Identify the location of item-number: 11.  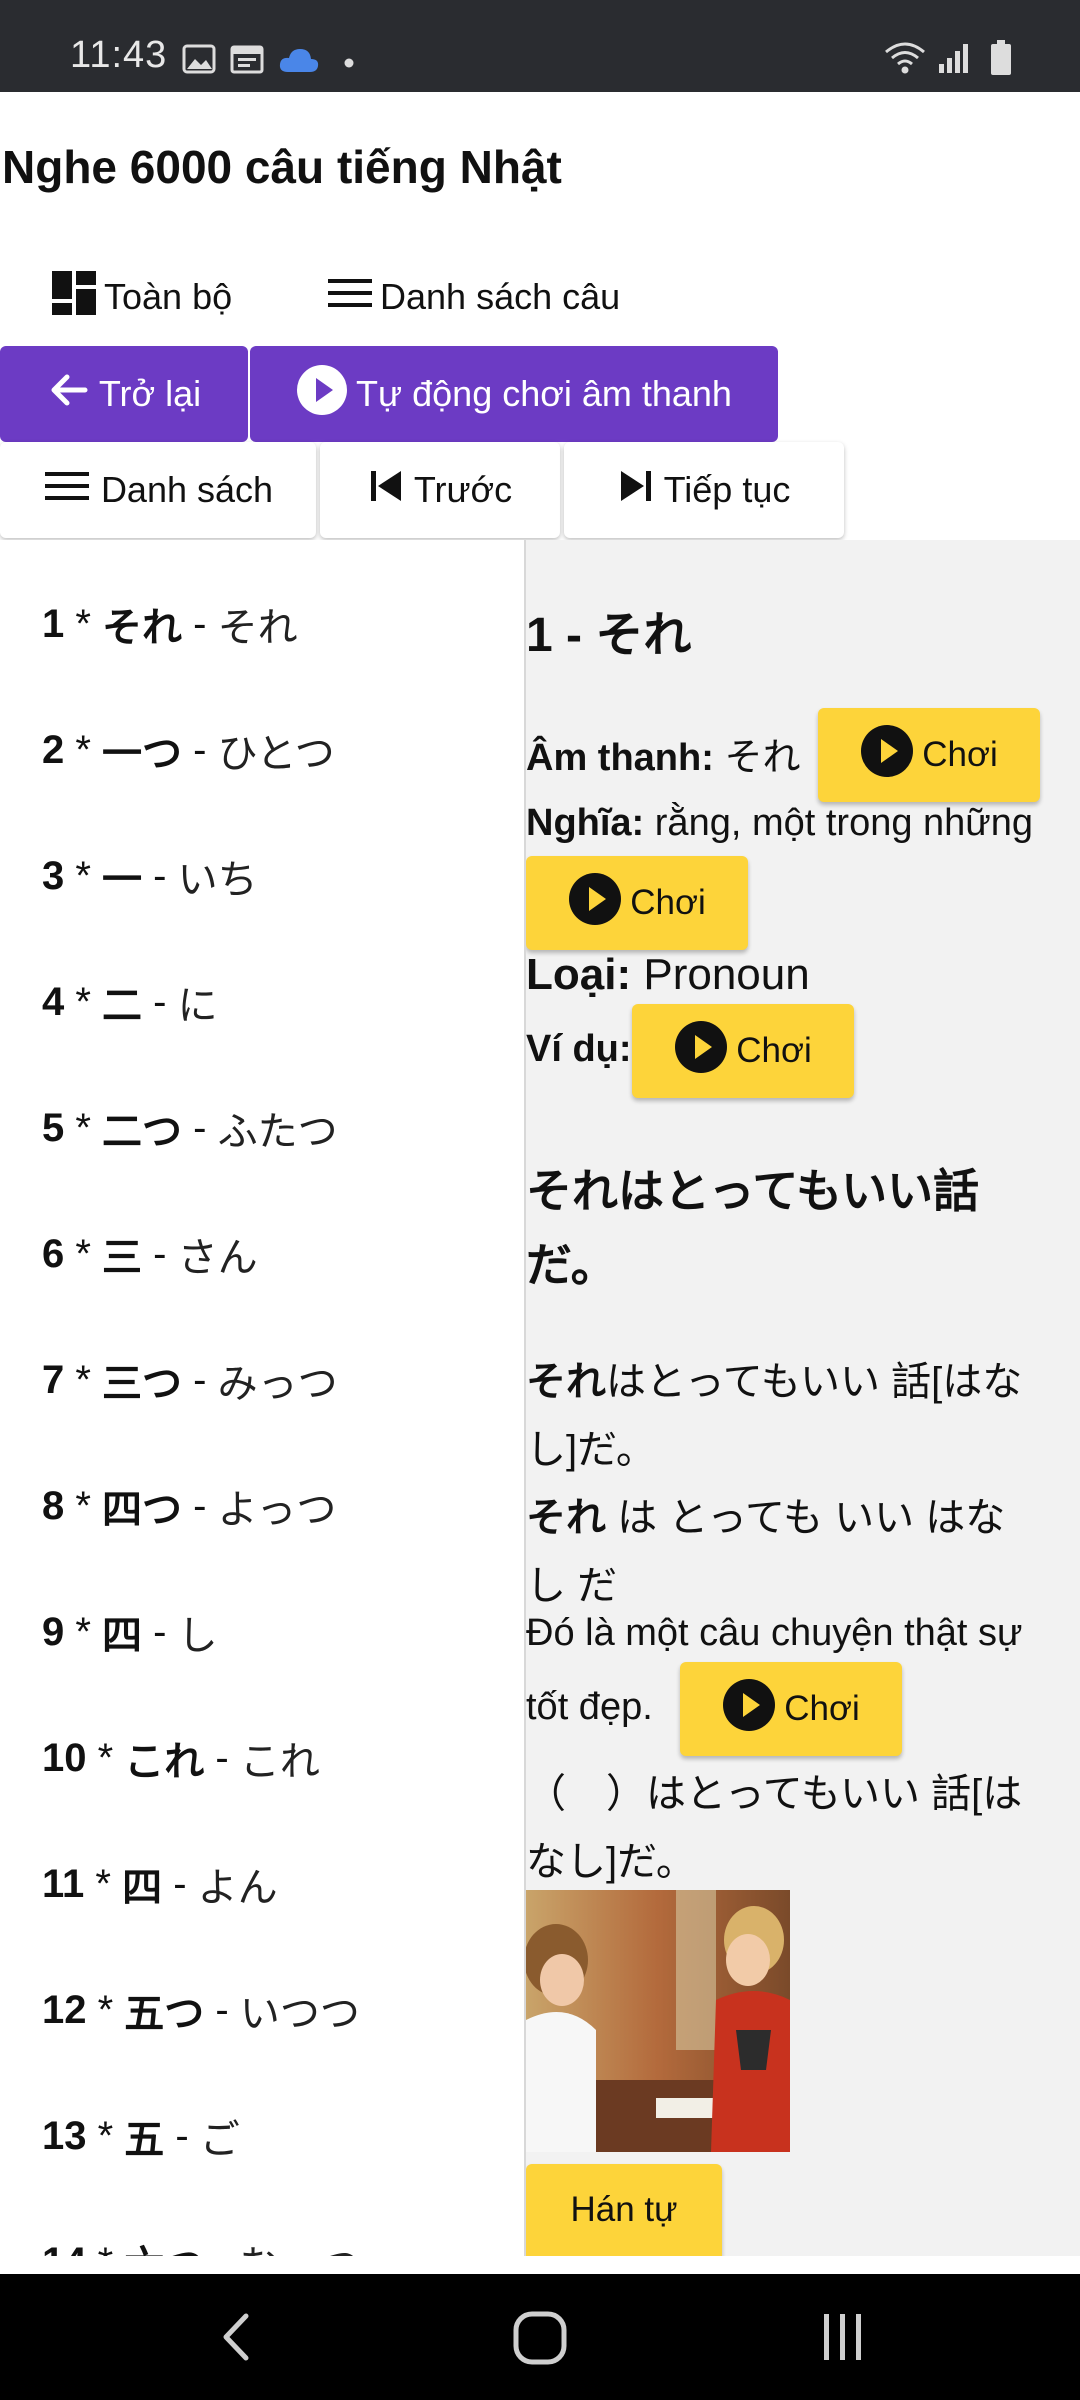
(63, 1883).